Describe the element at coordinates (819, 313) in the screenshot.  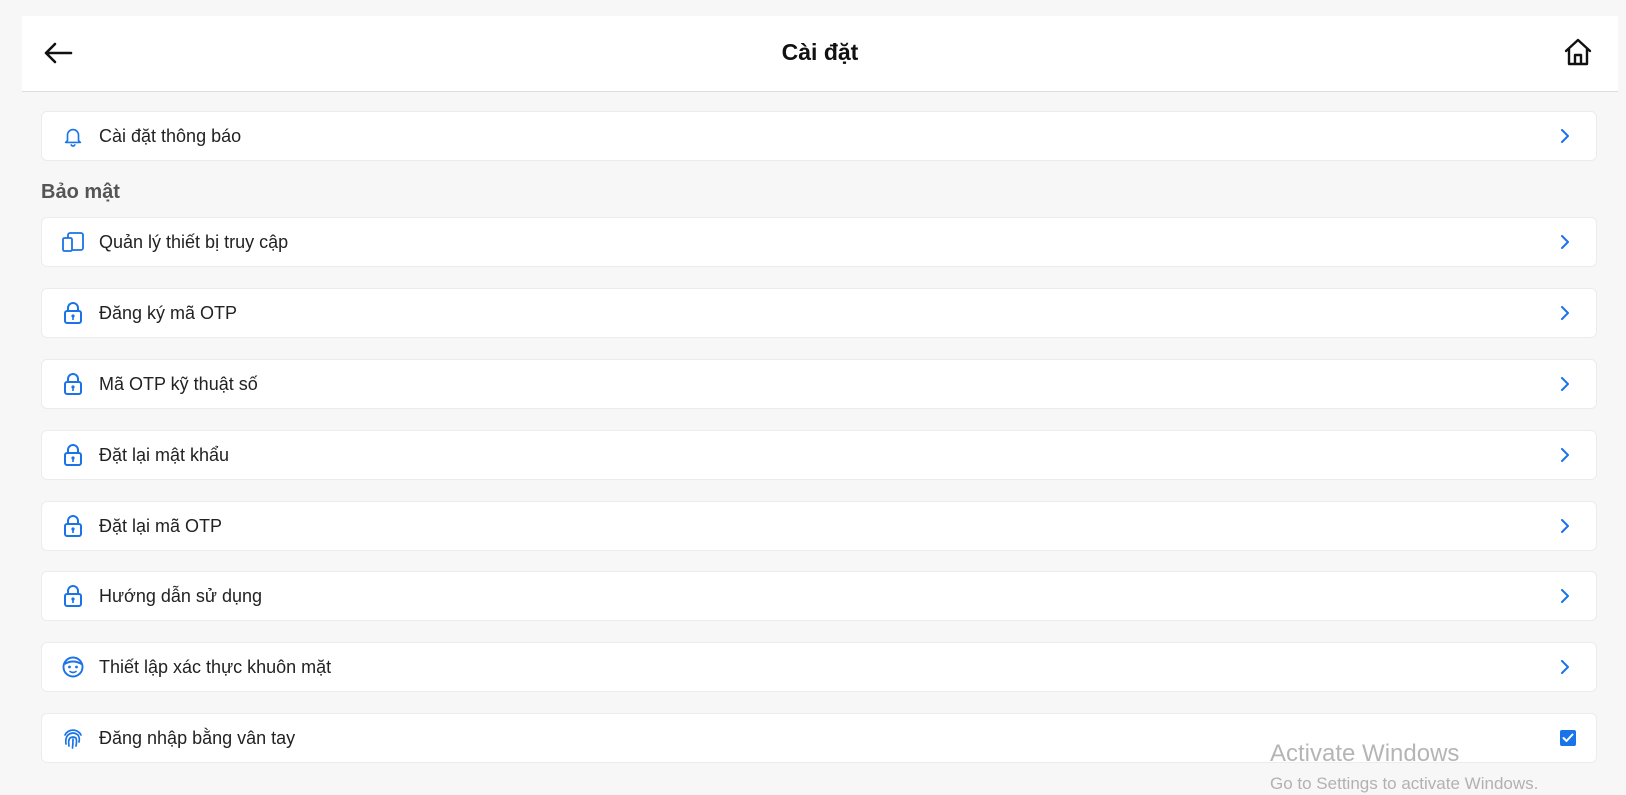
I see `settings-item-register-otp: Đăng ký mã OTP` at that location.